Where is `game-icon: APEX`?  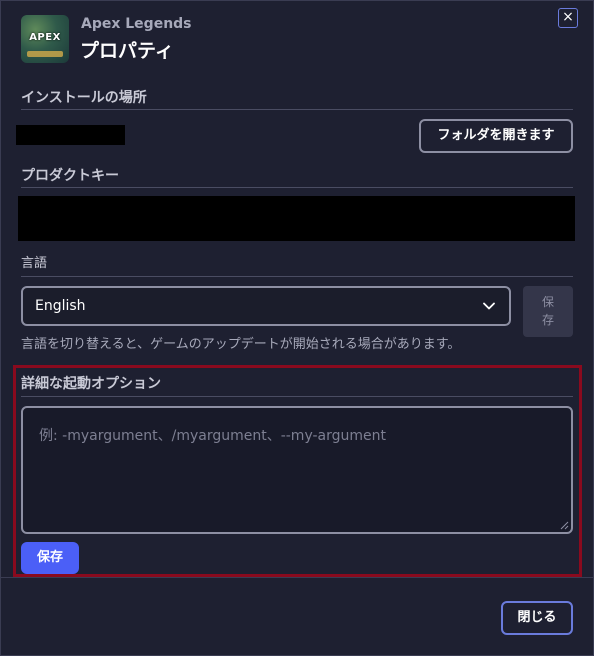
game-icon: APEX is located at coordinates (45, 39).